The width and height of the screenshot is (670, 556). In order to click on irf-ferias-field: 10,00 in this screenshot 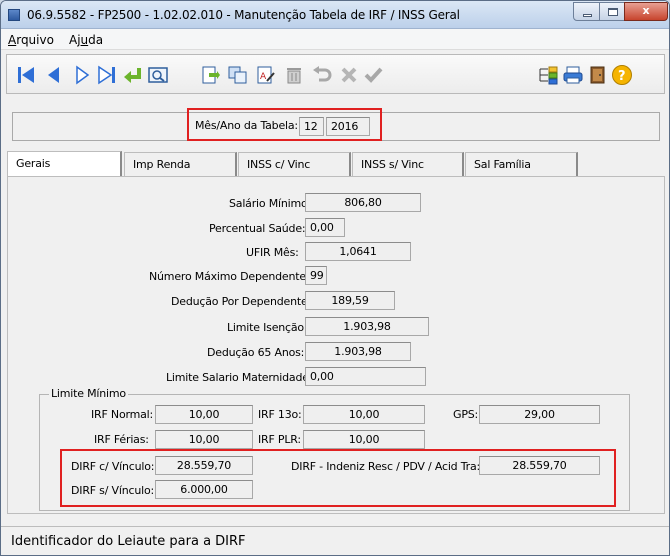, I will do `click(204, 439)`.